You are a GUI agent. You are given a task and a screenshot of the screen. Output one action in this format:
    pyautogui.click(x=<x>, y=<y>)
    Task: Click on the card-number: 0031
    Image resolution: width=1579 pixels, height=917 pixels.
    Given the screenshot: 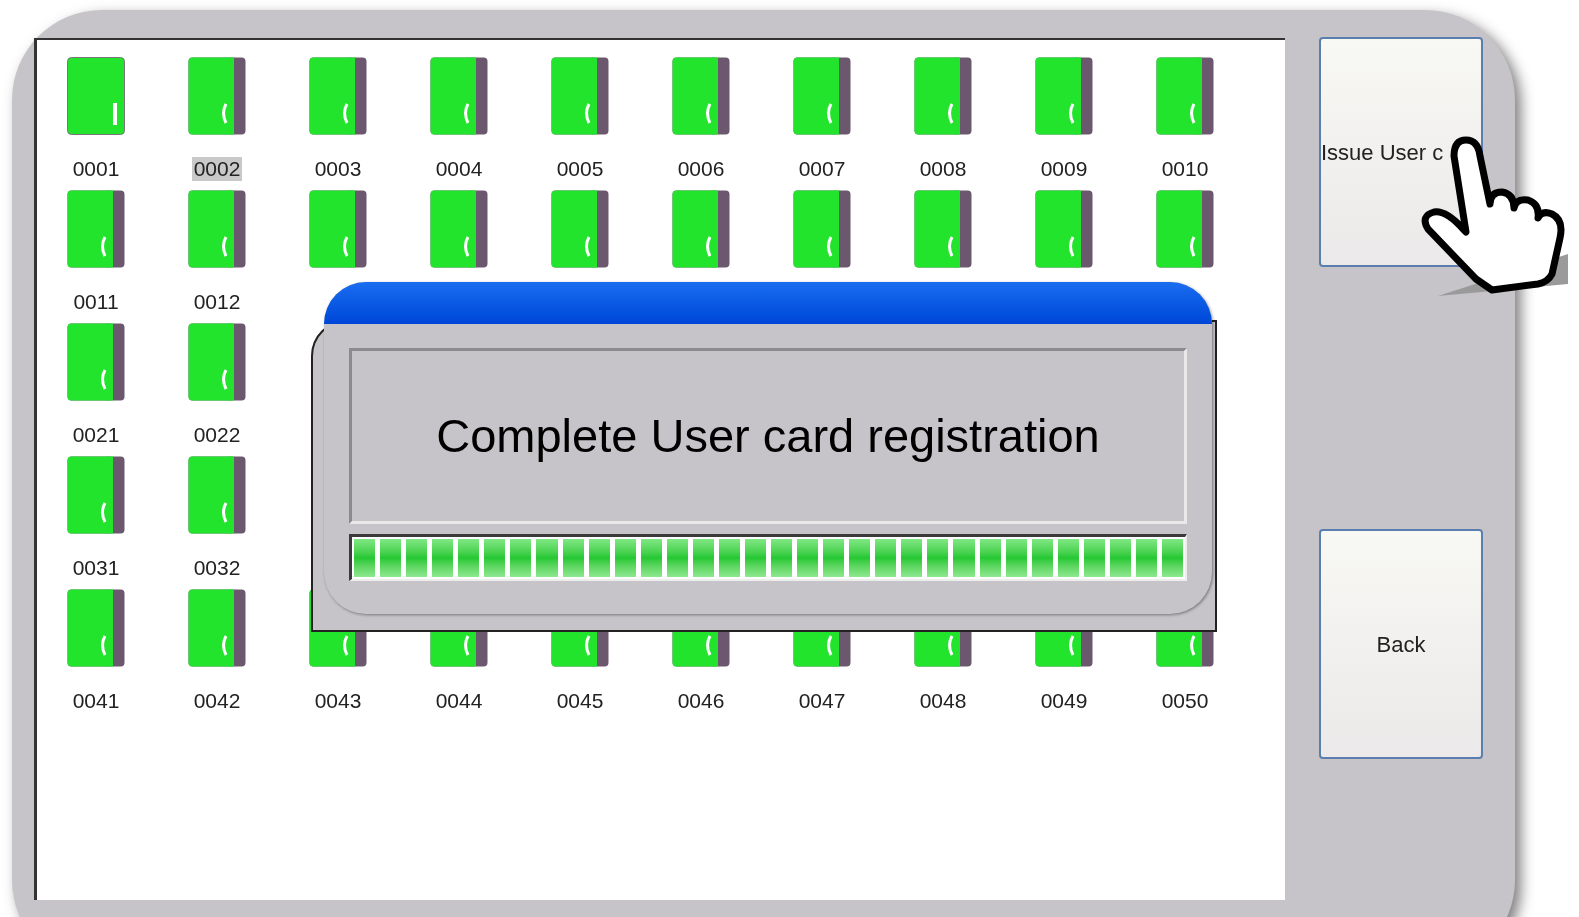 What is the action you would take?
    pyautogui.click(x=96, y=568)
    